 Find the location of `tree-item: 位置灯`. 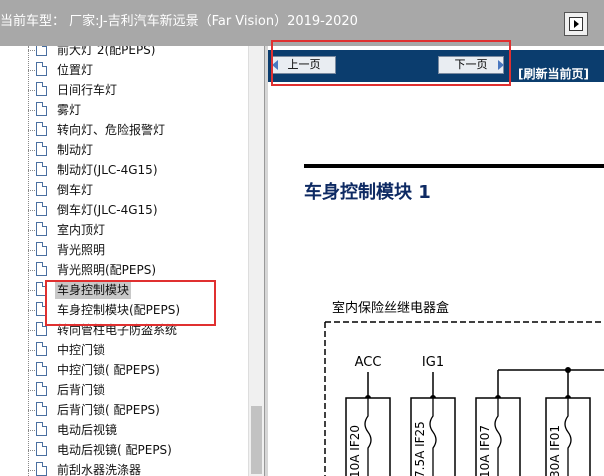

tree-item: 位置灯 is located at coordinates (138, 70).